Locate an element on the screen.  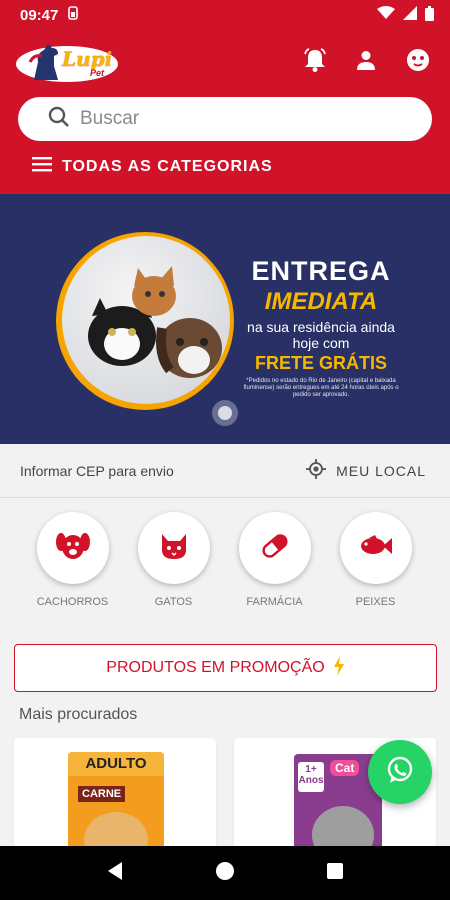
pack-top-label: ADULTO is located at coordinates (116, 764).